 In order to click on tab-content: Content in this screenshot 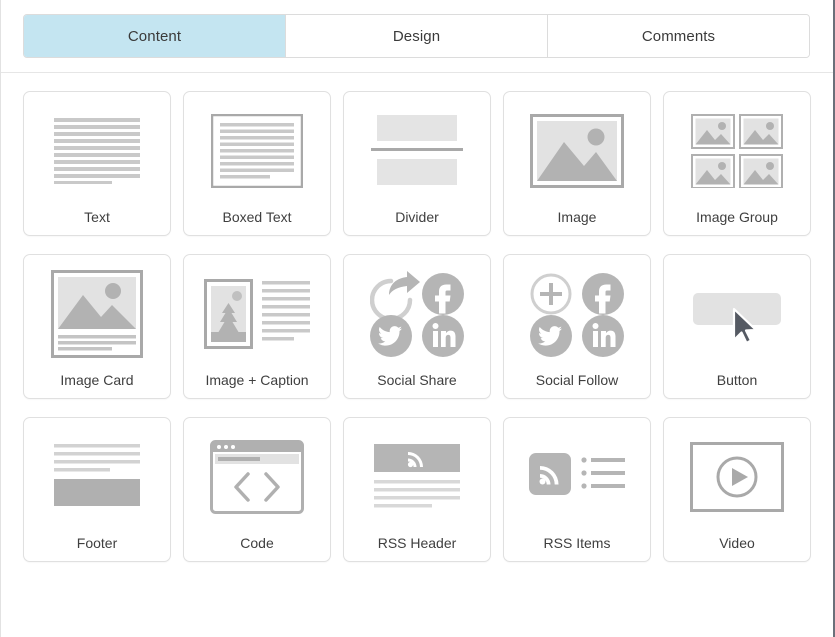, I will do `click(155, 36)`.